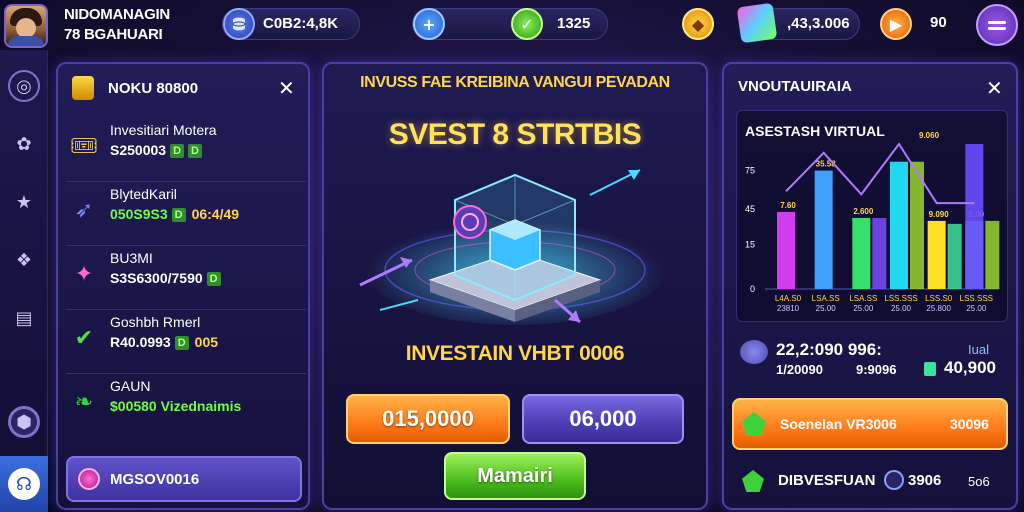  I want to click on sidebar-support-button: ☊, so click(24, 484).